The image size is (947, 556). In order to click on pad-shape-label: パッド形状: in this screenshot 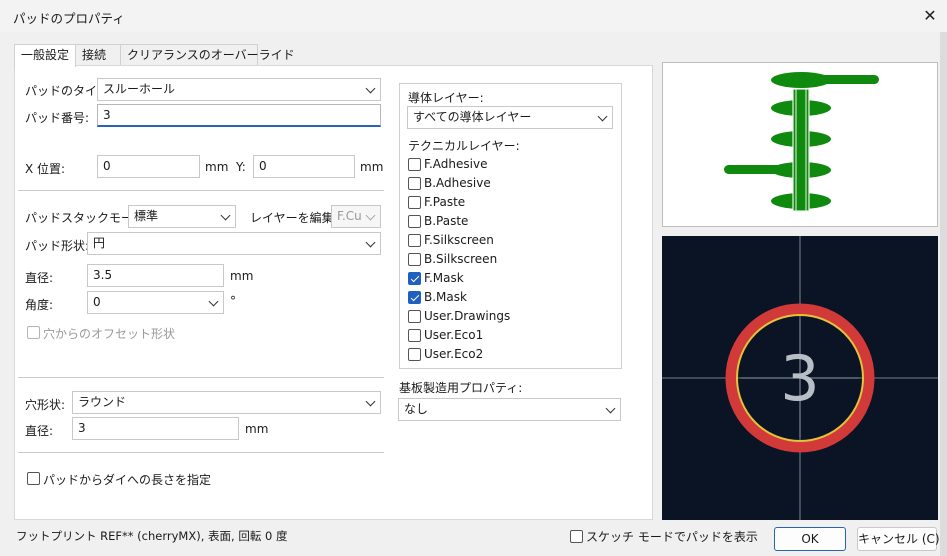, I will do `click(57, 246)`.